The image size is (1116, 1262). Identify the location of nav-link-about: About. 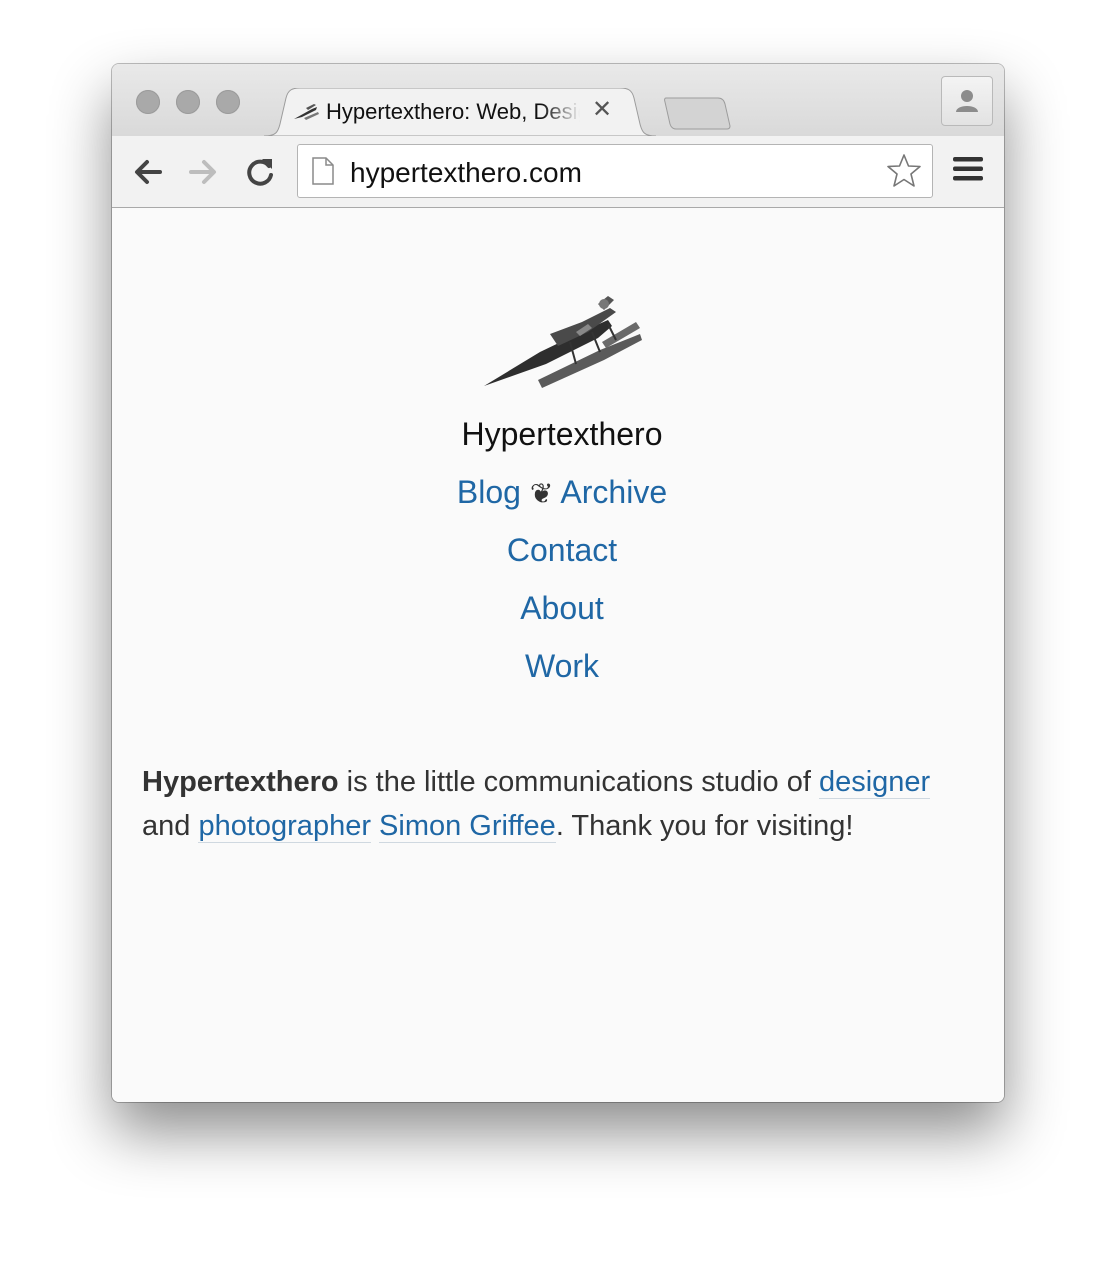
(562, 608).